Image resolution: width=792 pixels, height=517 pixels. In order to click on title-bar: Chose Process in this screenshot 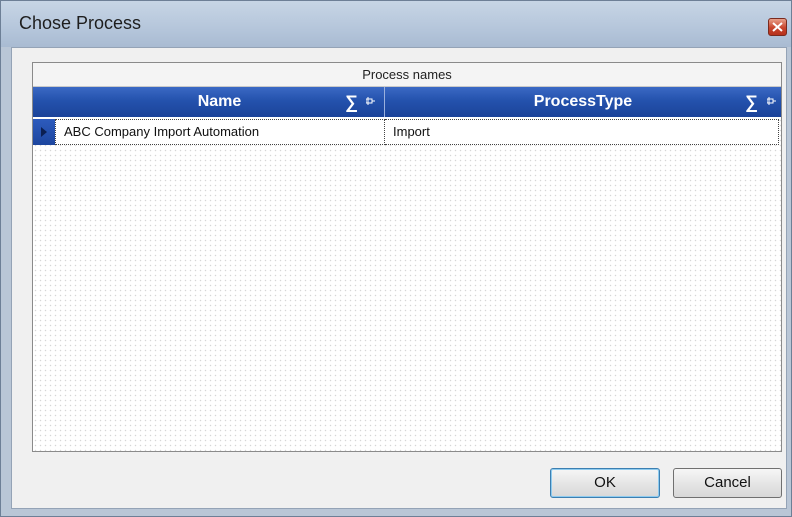, I will do `click(396, 24)`.